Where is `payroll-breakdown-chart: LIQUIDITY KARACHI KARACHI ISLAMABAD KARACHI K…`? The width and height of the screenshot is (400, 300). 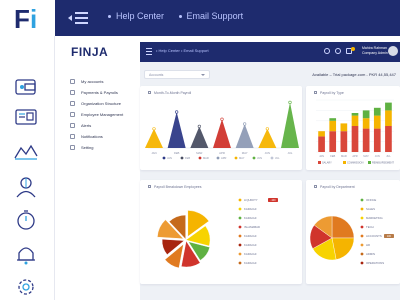 payroll-breakdown-chart: LIQUIDITY KARACHI KARACHI ISLAMABAD KARACHI K… is located at coordinates (217, 233).